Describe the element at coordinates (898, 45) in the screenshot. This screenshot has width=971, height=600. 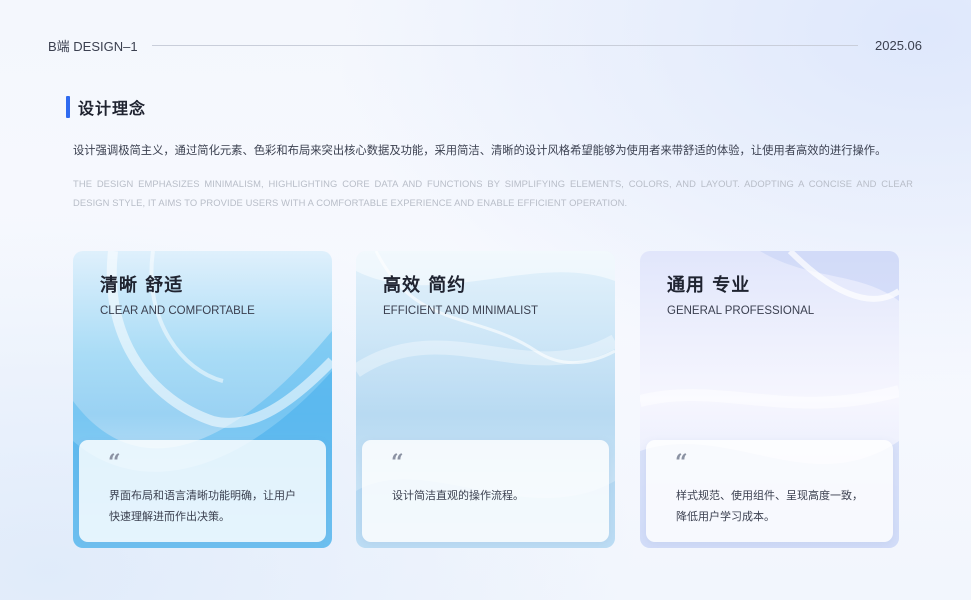
I see `date-label: 2025.06` at that location.